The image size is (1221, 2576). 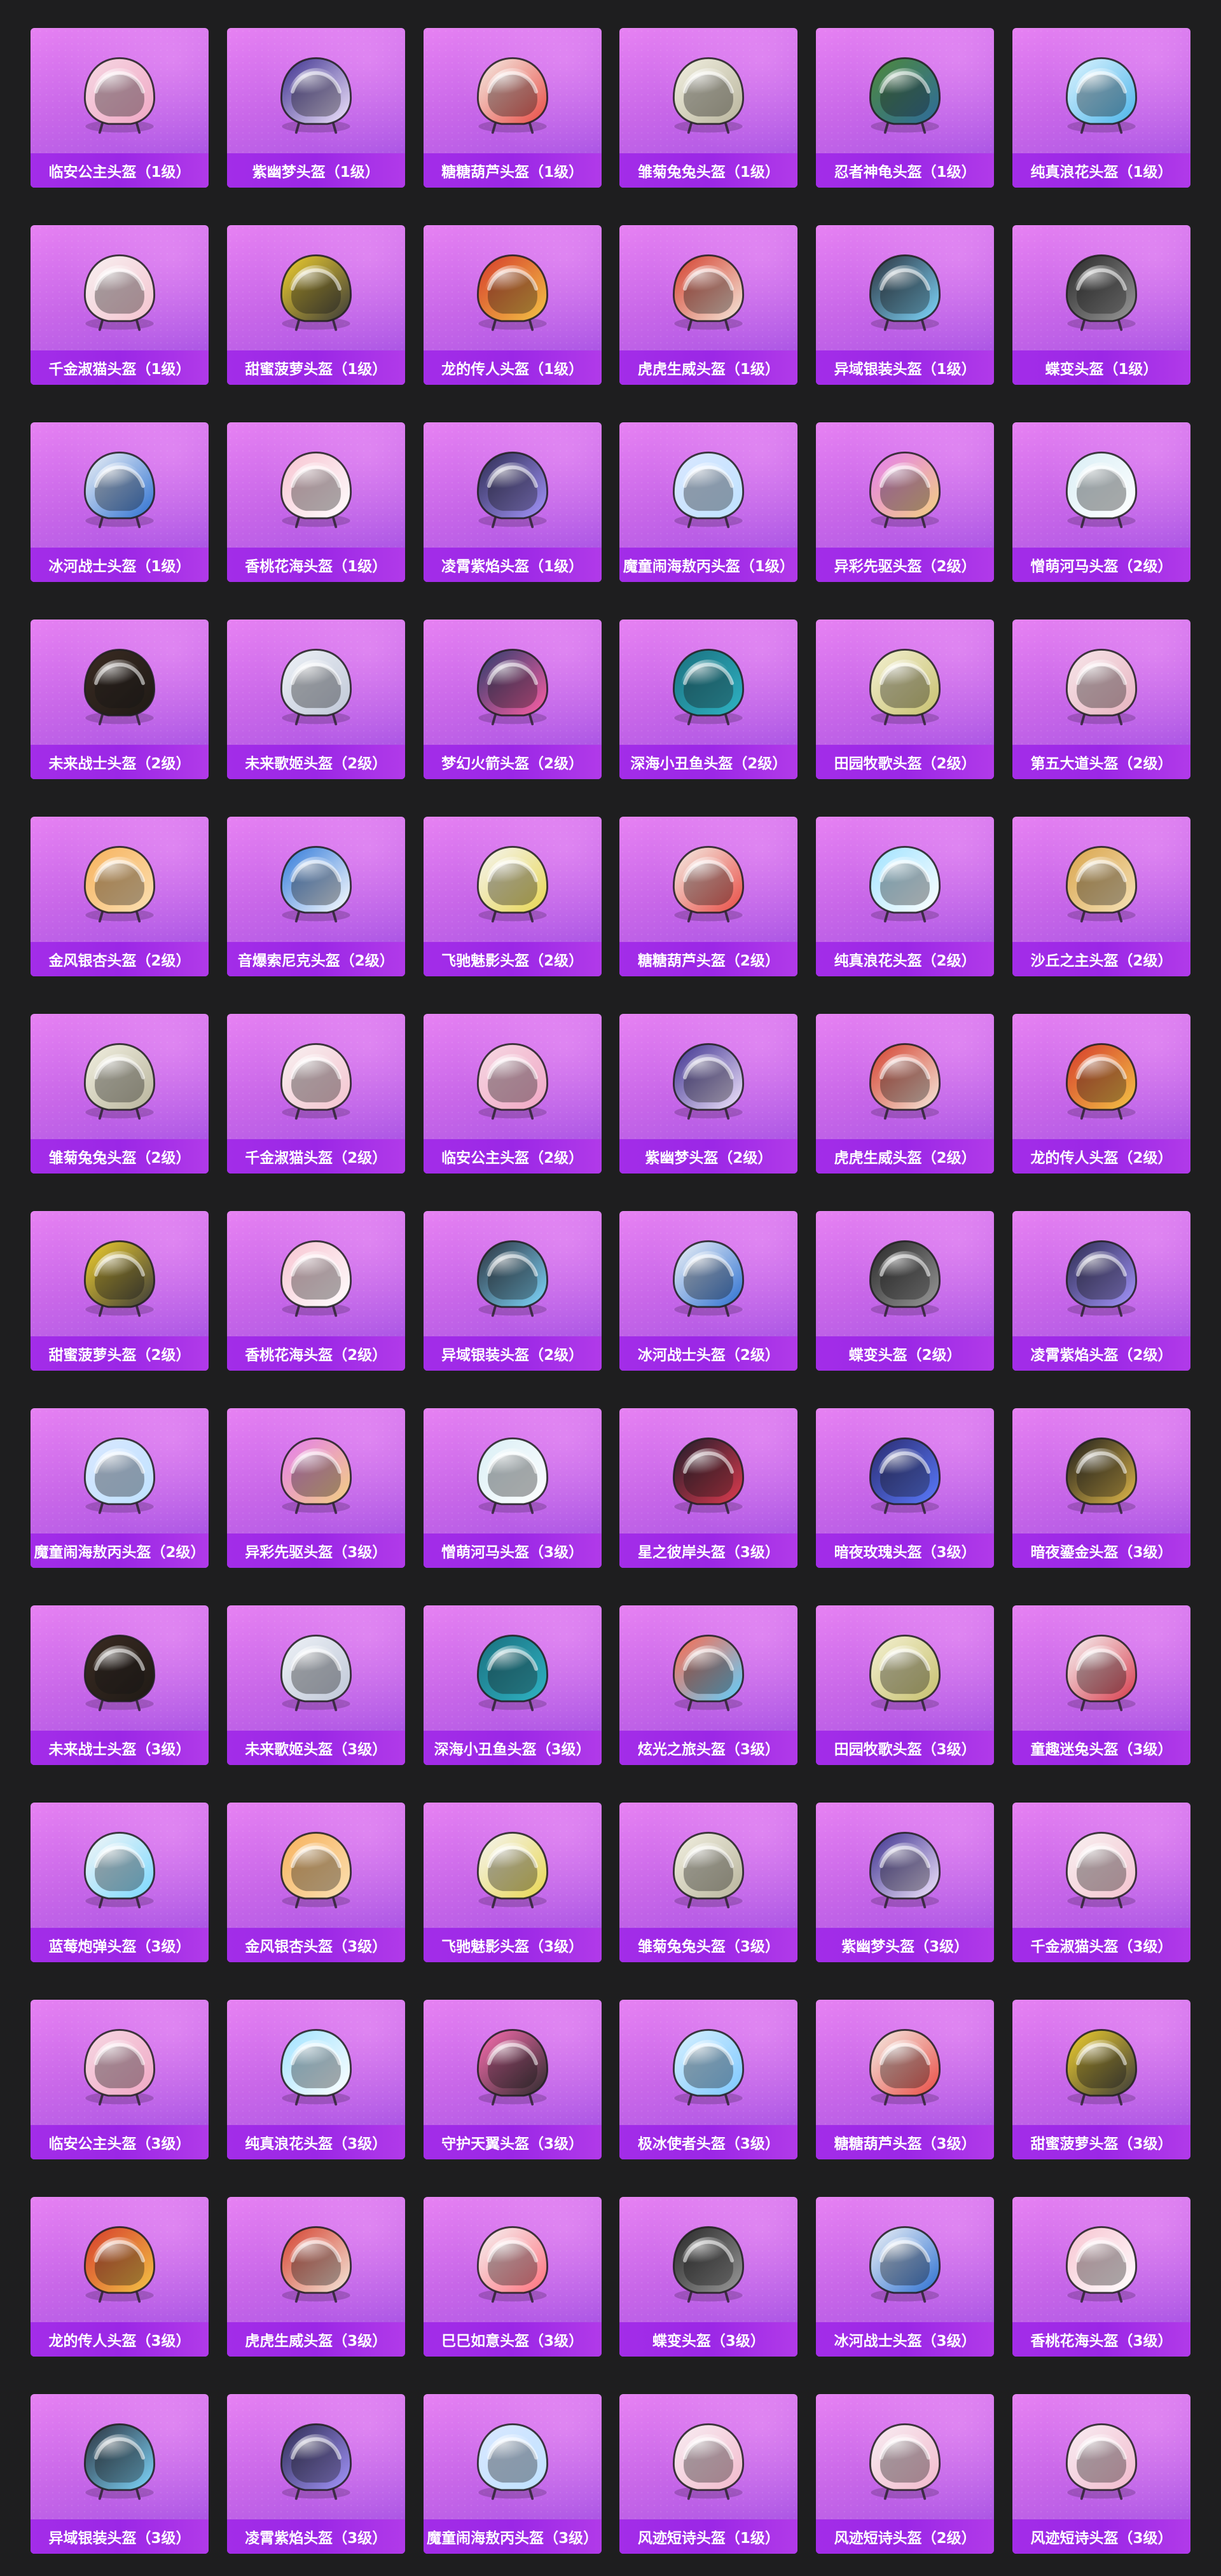 I want to click on helmet-card: 千金淑猫头盔（1级）, so click(x=120, y=305).